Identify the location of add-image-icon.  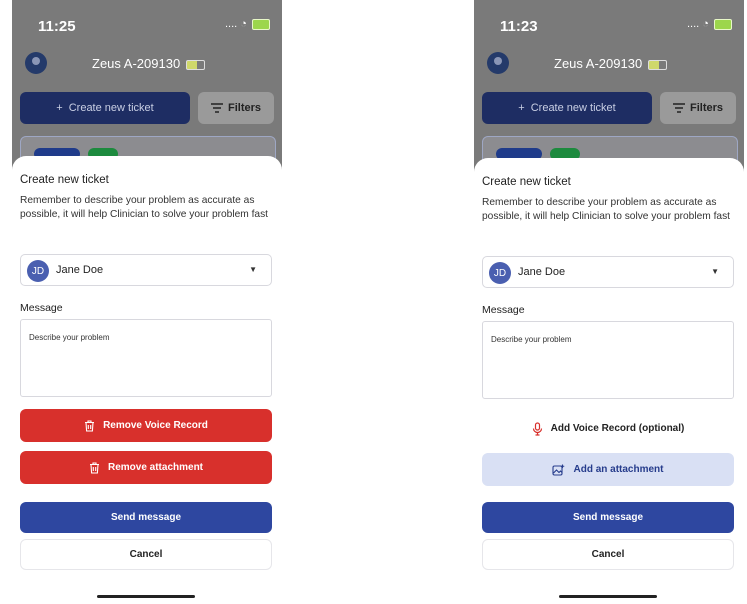
(558, 470).